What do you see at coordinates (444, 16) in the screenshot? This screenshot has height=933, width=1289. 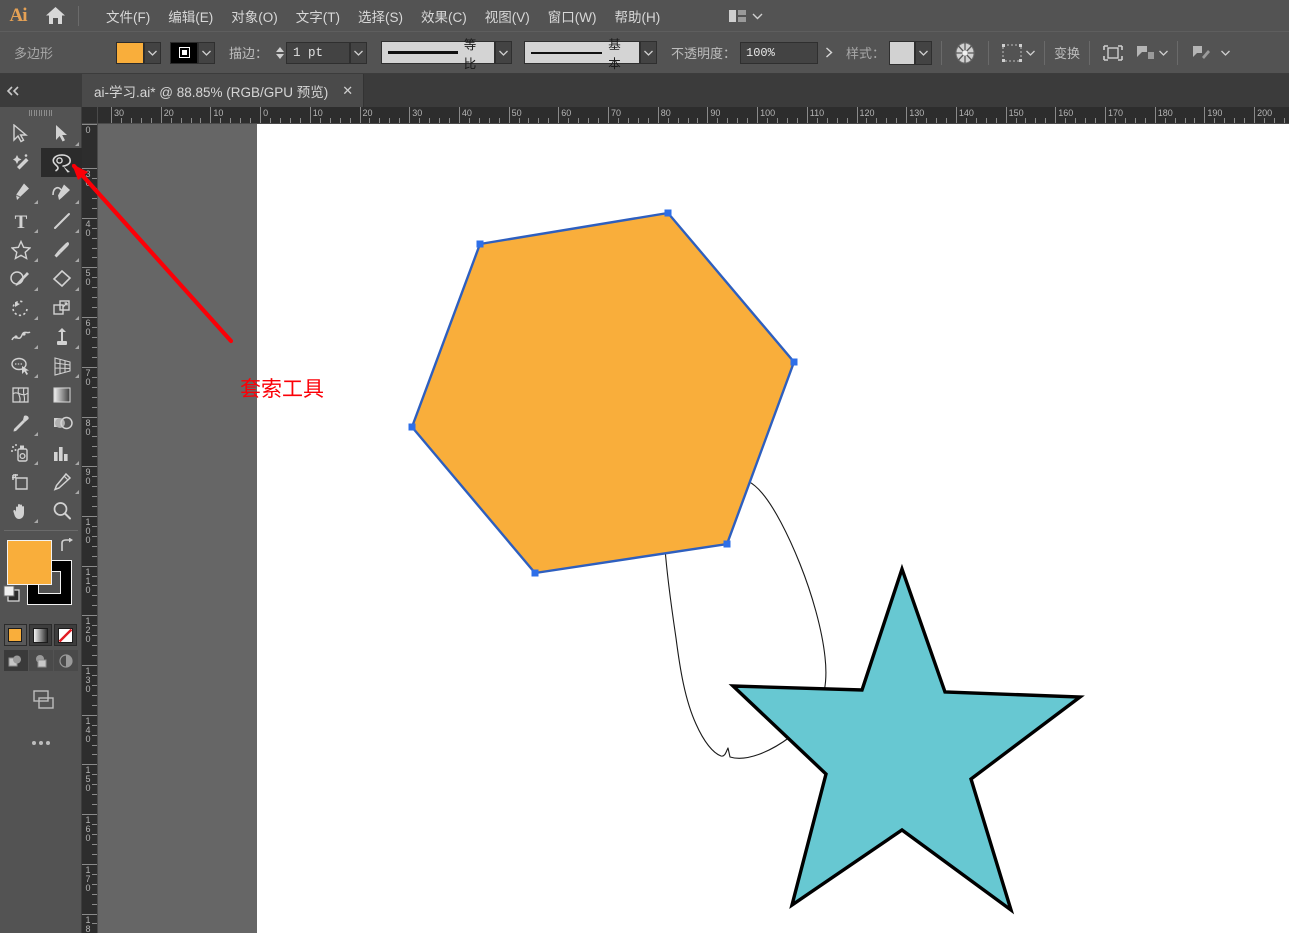 I see `menu-item-effect: 效果(C)` at bounding box center [444, 16].